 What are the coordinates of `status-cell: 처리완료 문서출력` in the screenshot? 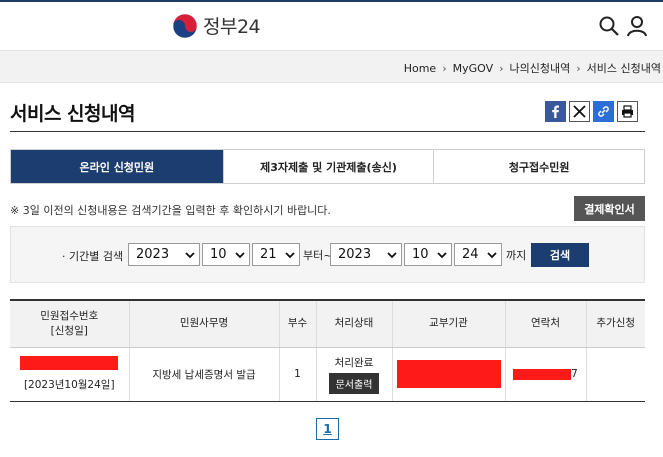 It's located at (354, 374).